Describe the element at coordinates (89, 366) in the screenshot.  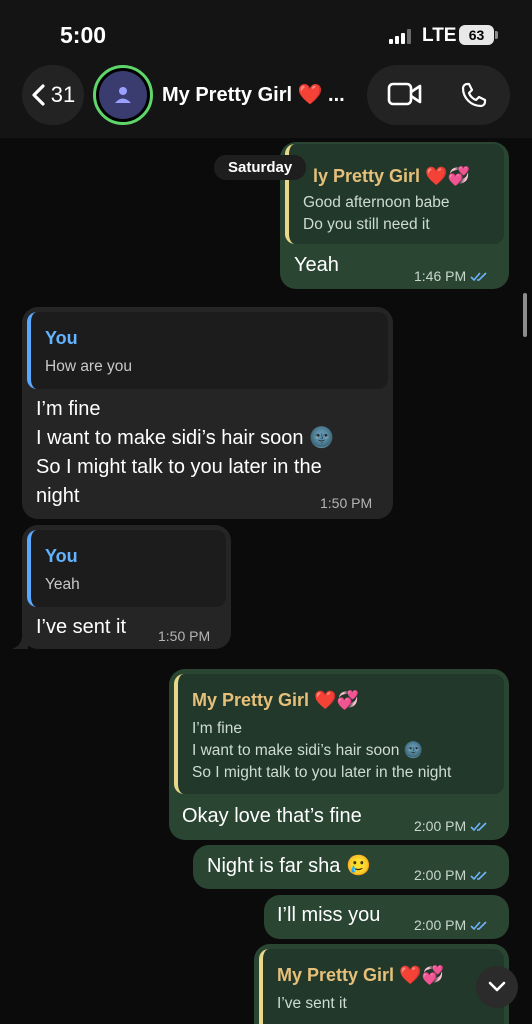
I see `quote-text: How are you` at that location.